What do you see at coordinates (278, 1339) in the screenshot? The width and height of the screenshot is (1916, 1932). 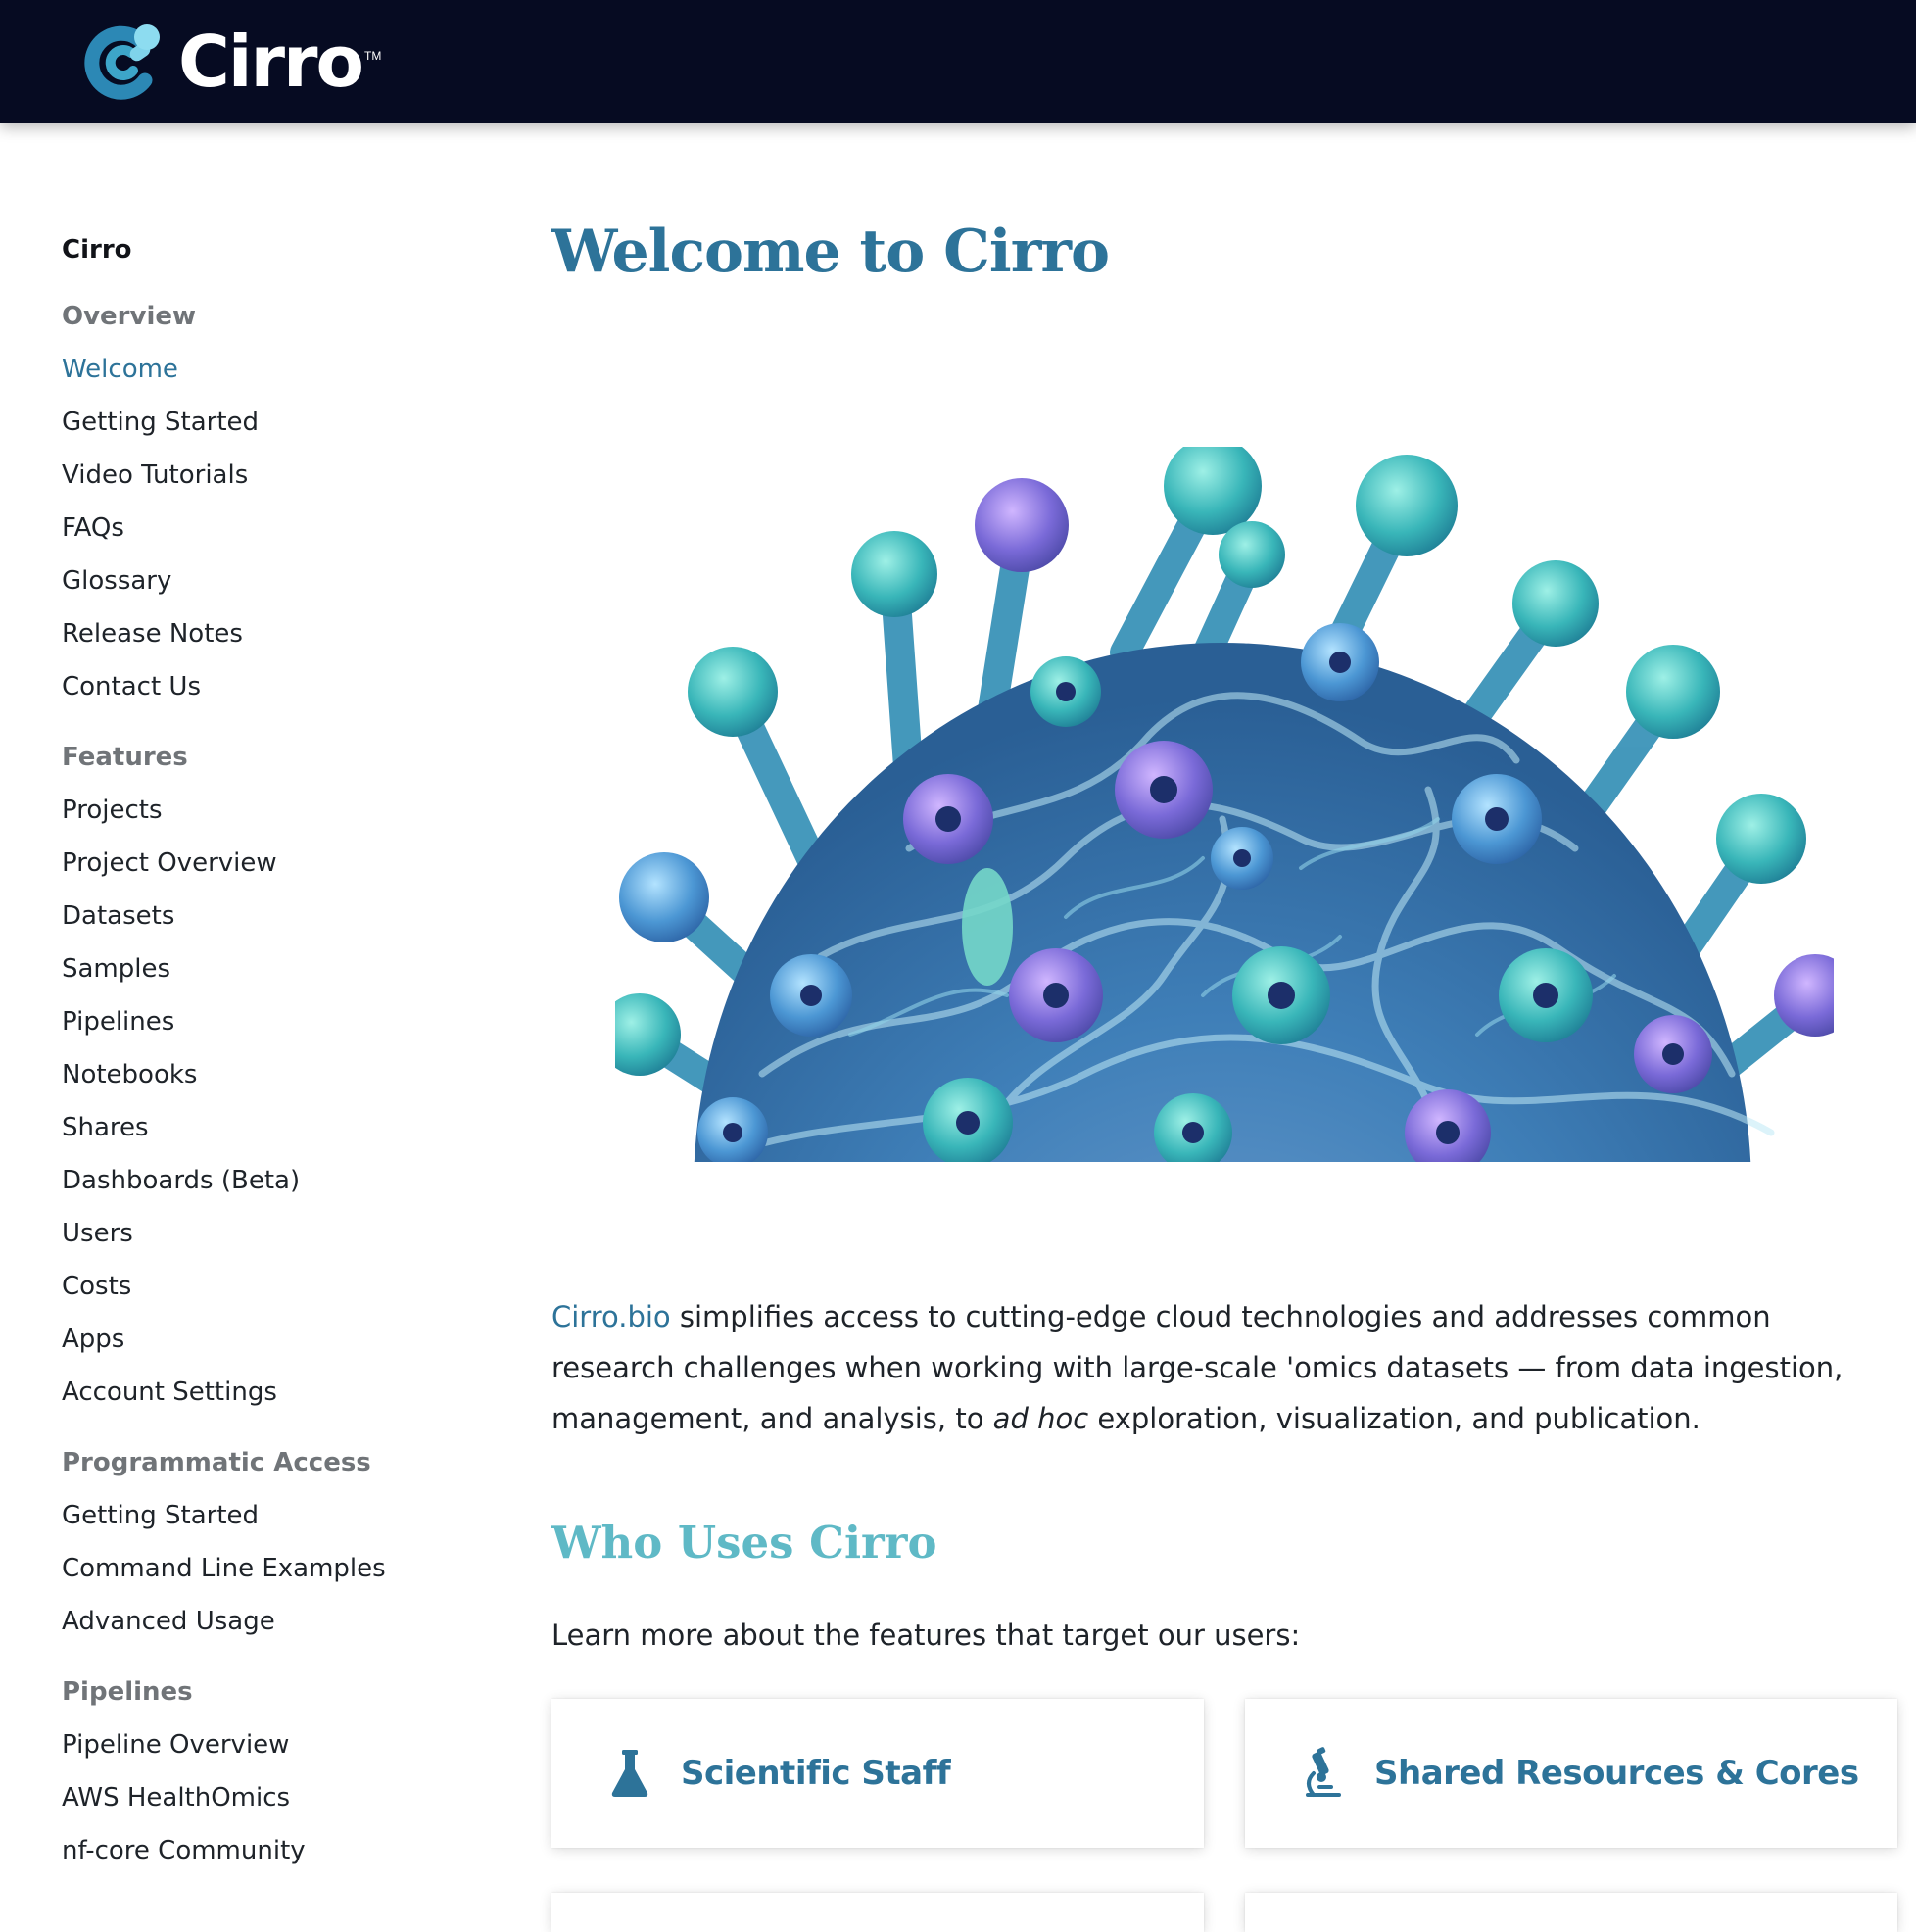 I see `sidebar-item-apps: Apps` at bounding box center [278, 1339].